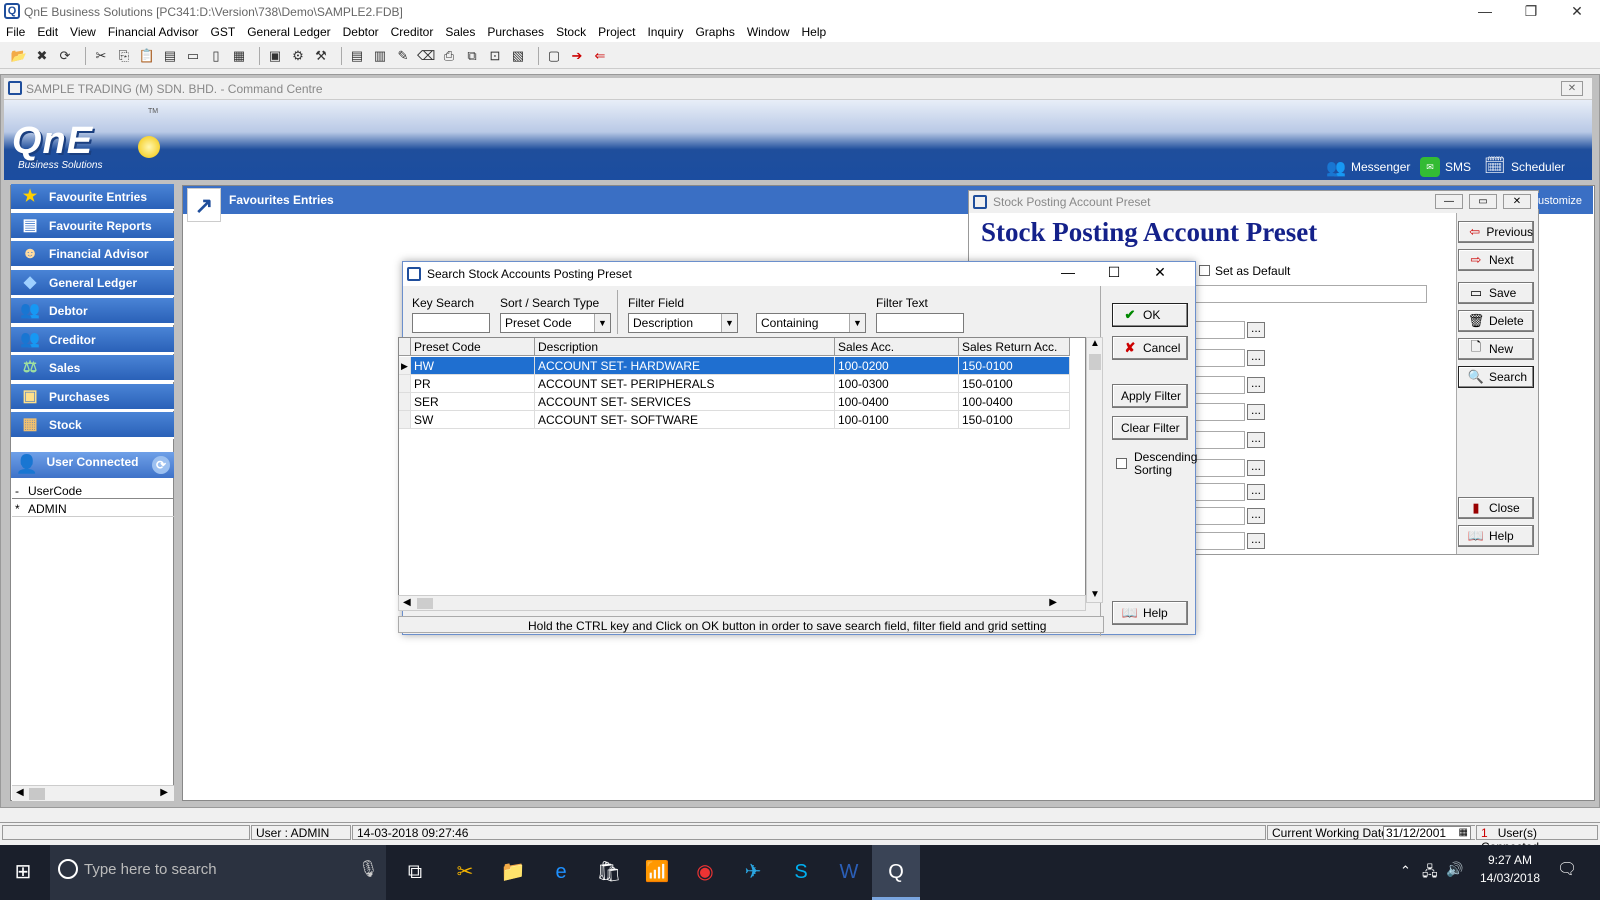 This screenshot has width=1600, height=900. What do you see at coordinates (1094, 470) in the screenshot?
I see `grid-vscrollbar: ▲ ▼` at bounding box center [1094, 470].